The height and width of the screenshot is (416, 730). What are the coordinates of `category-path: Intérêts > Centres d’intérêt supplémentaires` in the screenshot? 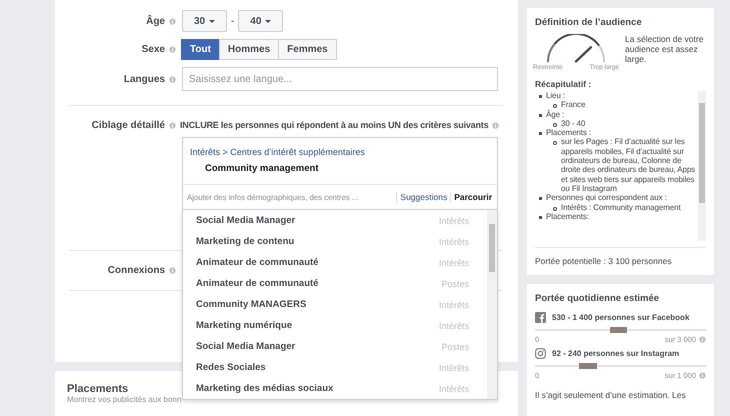 It's located at (277, 151).